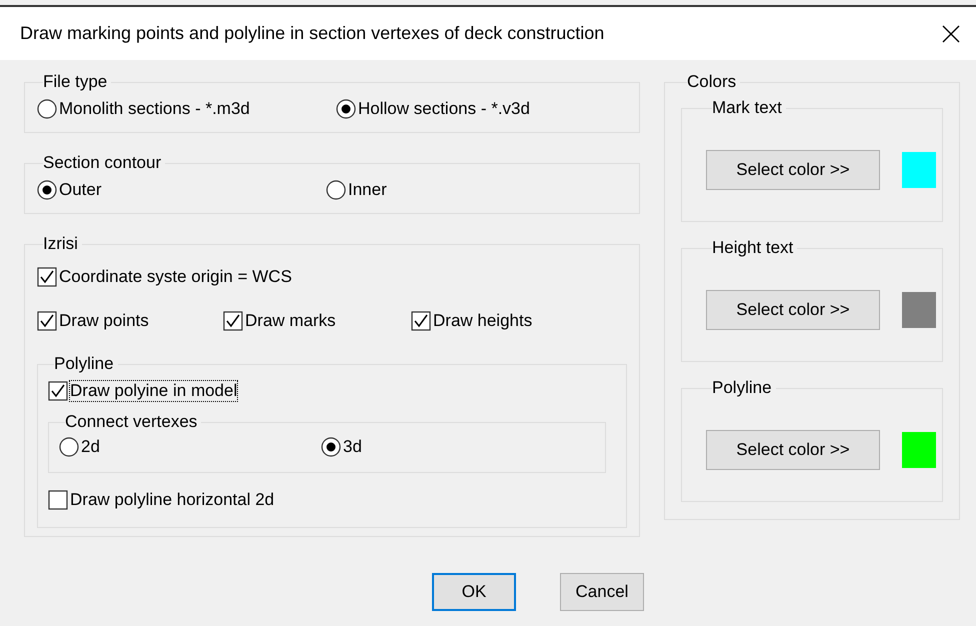 This screenshot has height=626, width=976. What do you see at coordinates (102, 163) in the screenshot?
I see `group-label: Section contour` at bounding box center [102, 163].